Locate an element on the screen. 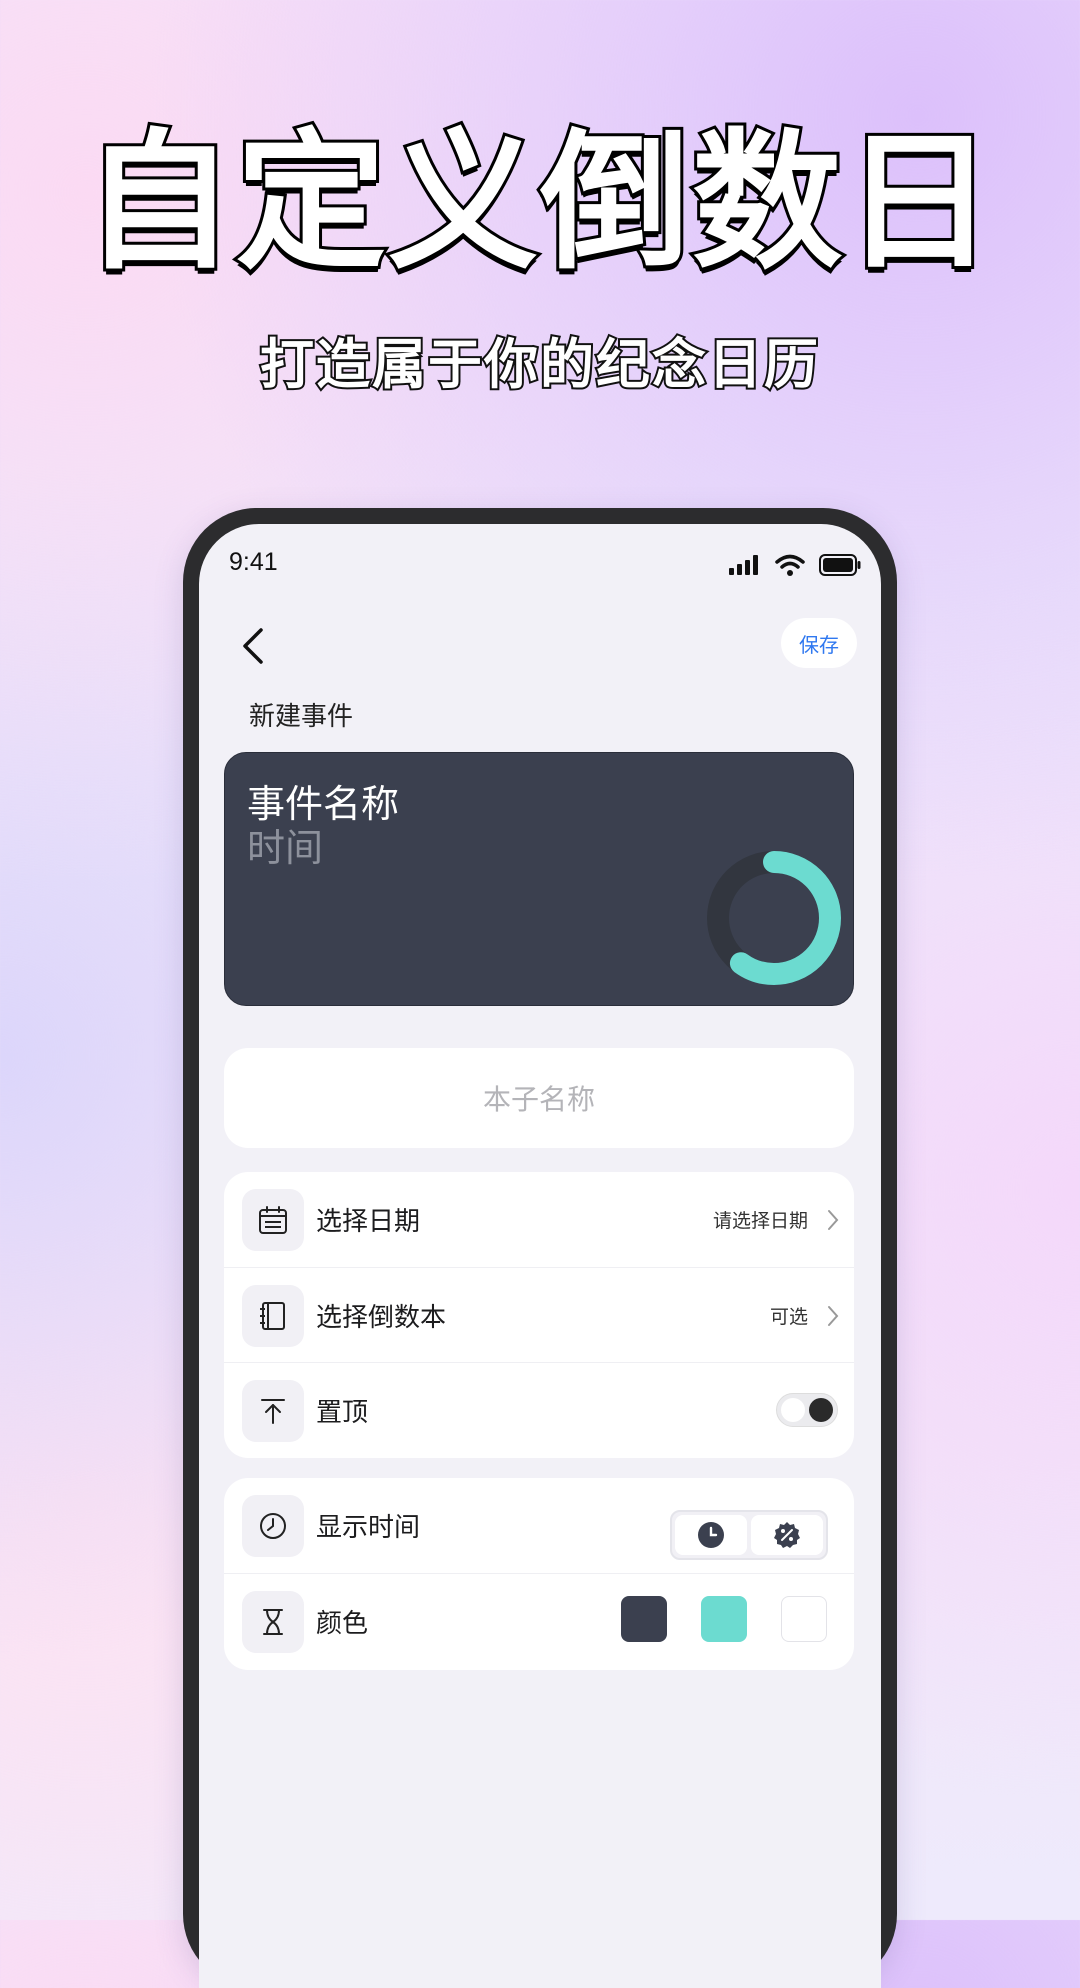 This screenshot has width=1080, height=1988. notebook-name-input: 本子名称 is located at coordinates (539, 1098).